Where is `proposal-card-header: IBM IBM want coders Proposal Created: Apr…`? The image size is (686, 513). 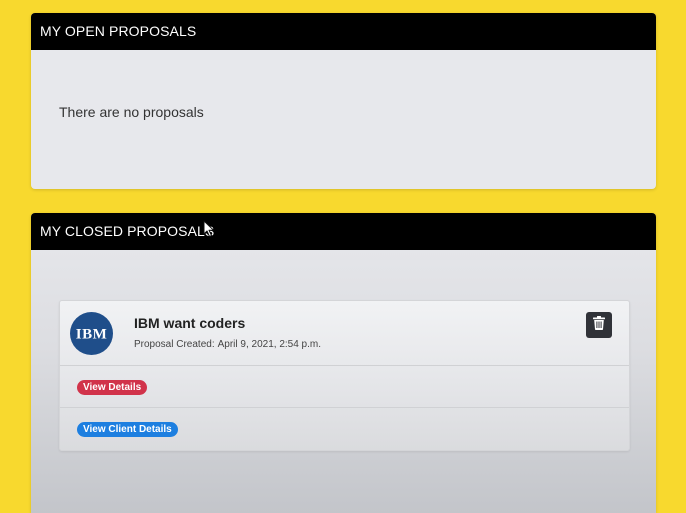
proposal-card-header: IBM IBM want coders Proposal Created: Apr… is located at coordinates (344, 333).